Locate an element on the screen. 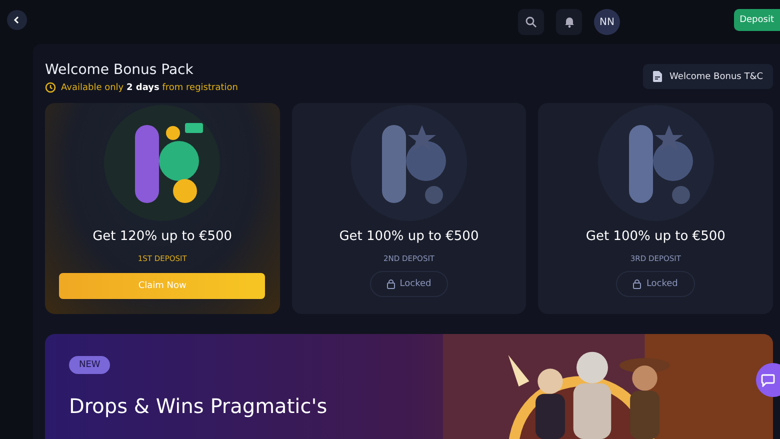 This screenshot has height=439, width=780. notifications-button is located at coordinates (569, 22).